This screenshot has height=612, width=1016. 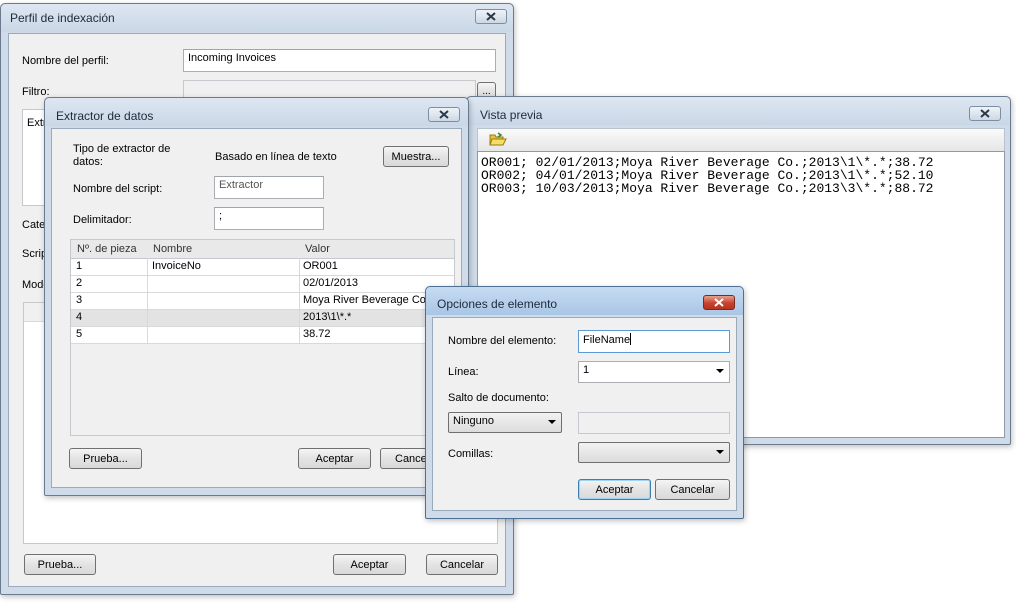 I want to click on category-label: Cate, so click(x=34, y=225).